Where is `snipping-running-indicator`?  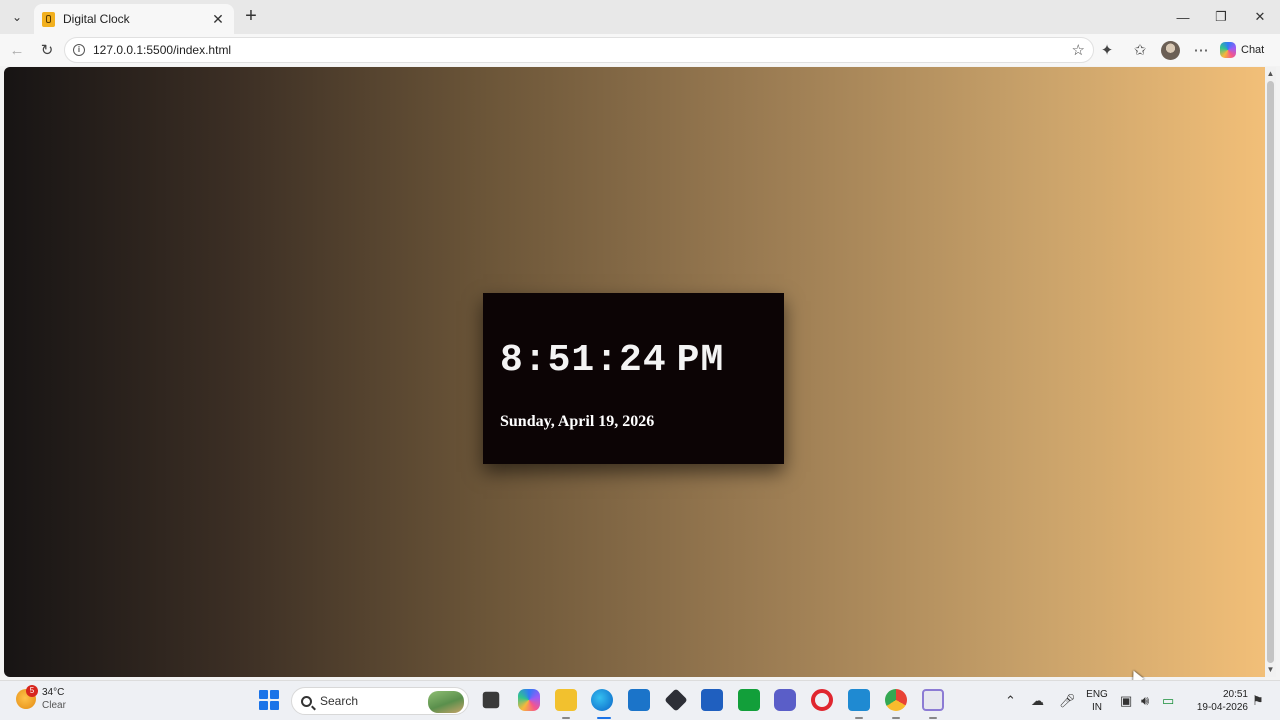
snipping-running-indicator is located at coordinates (933, 718).